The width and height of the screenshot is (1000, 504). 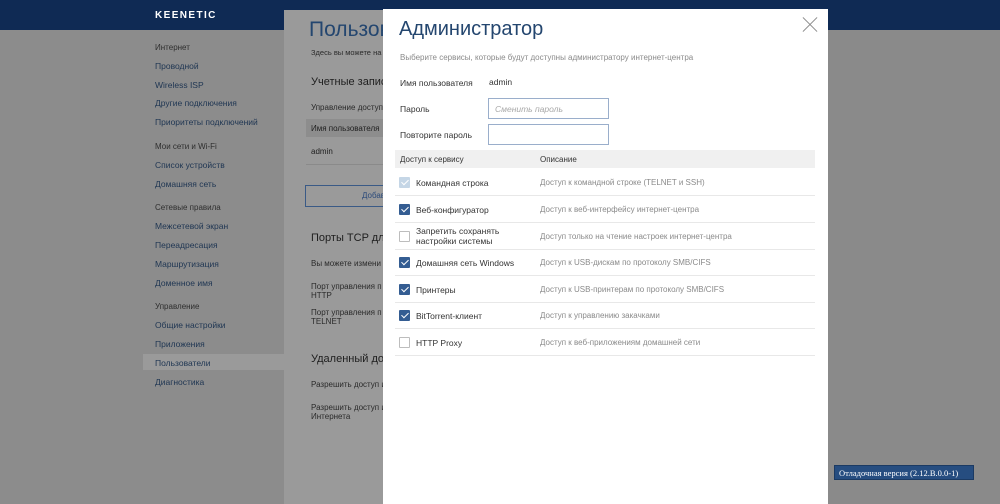 I want to click on password-repeat-input, so click(x=548, y=134).